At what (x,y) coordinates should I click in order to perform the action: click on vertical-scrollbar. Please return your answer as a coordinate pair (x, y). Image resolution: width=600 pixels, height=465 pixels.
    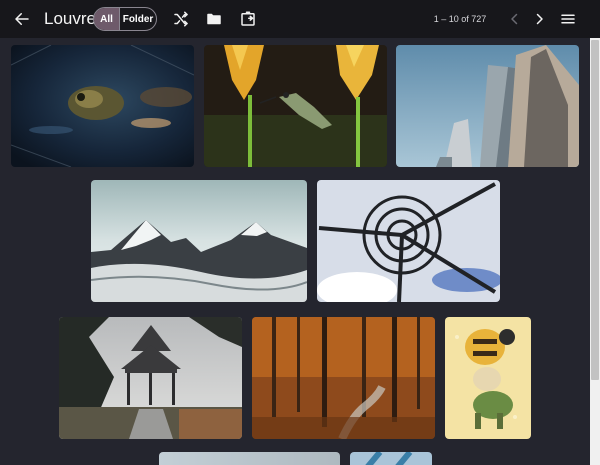
    Looking at the image, I should click on (595, 251).